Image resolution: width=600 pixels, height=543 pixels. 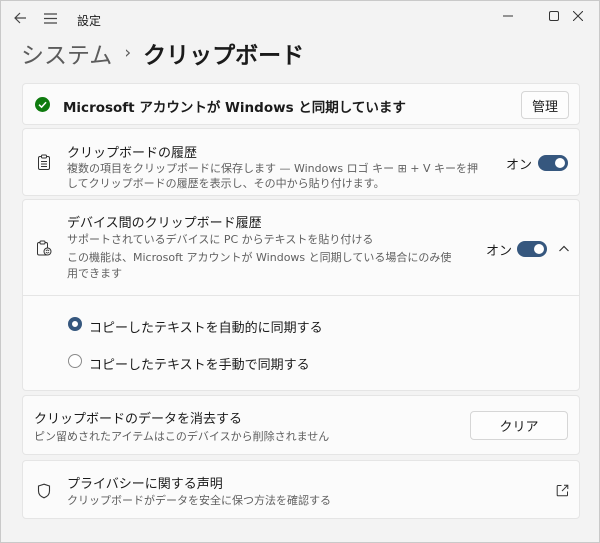 I want to click on clear-description: ピン留めされたアイテムはこのデバイスから削除されません, so click(x=182, y=436).